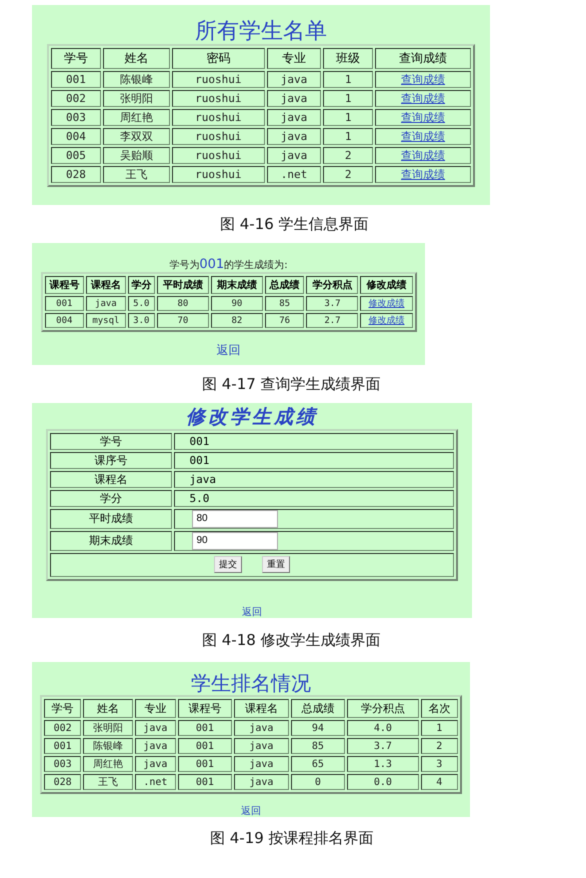 Image resolution: width=586 pixels, height=878 pixels. I want to click on field-label: 学号, so click(111, 441).